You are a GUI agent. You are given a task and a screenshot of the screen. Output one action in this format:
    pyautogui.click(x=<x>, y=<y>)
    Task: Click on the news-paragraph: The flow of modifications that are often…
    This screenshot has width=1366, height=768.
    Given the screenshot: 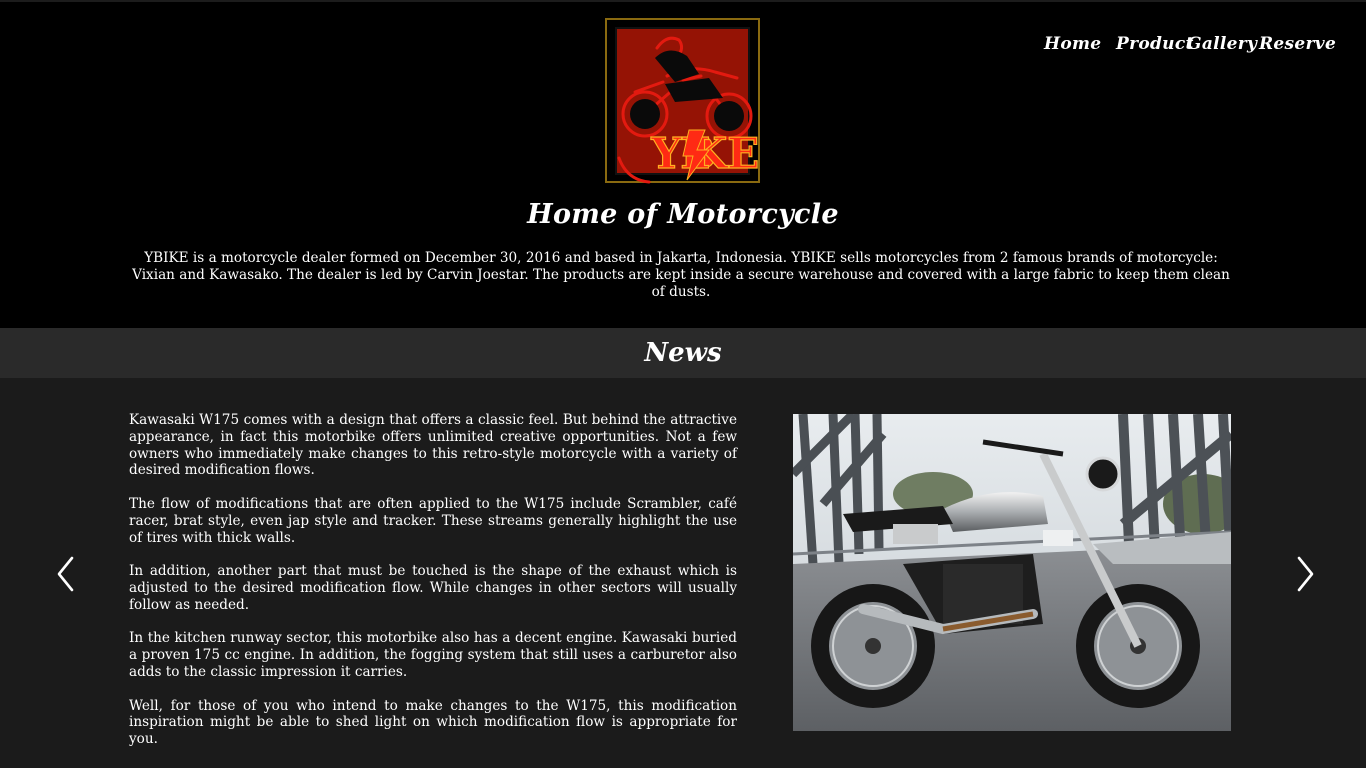 What is the action you would take?
    pyautogui.click(x=433, y=520)
    